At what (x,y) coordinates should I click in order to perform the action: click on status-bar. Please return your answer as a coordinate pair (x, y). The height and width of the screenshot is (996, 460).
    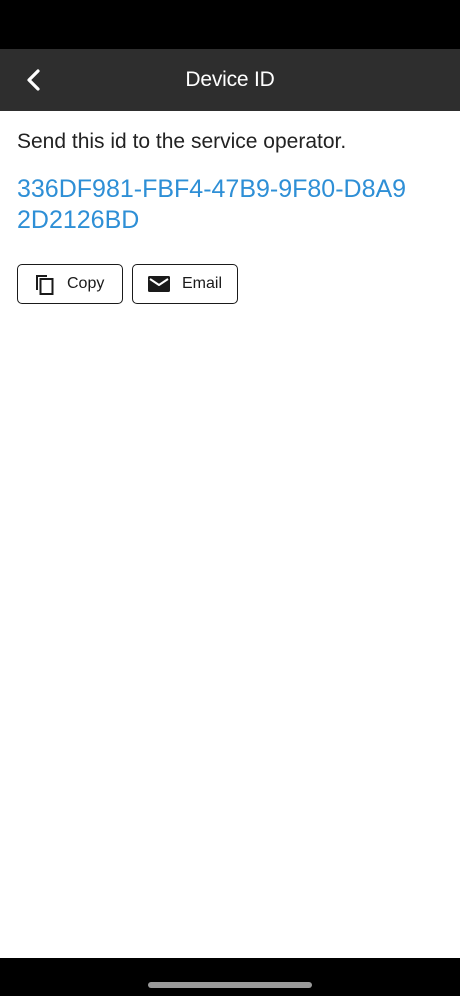
    Looking at the image, I should click on (230, 24).